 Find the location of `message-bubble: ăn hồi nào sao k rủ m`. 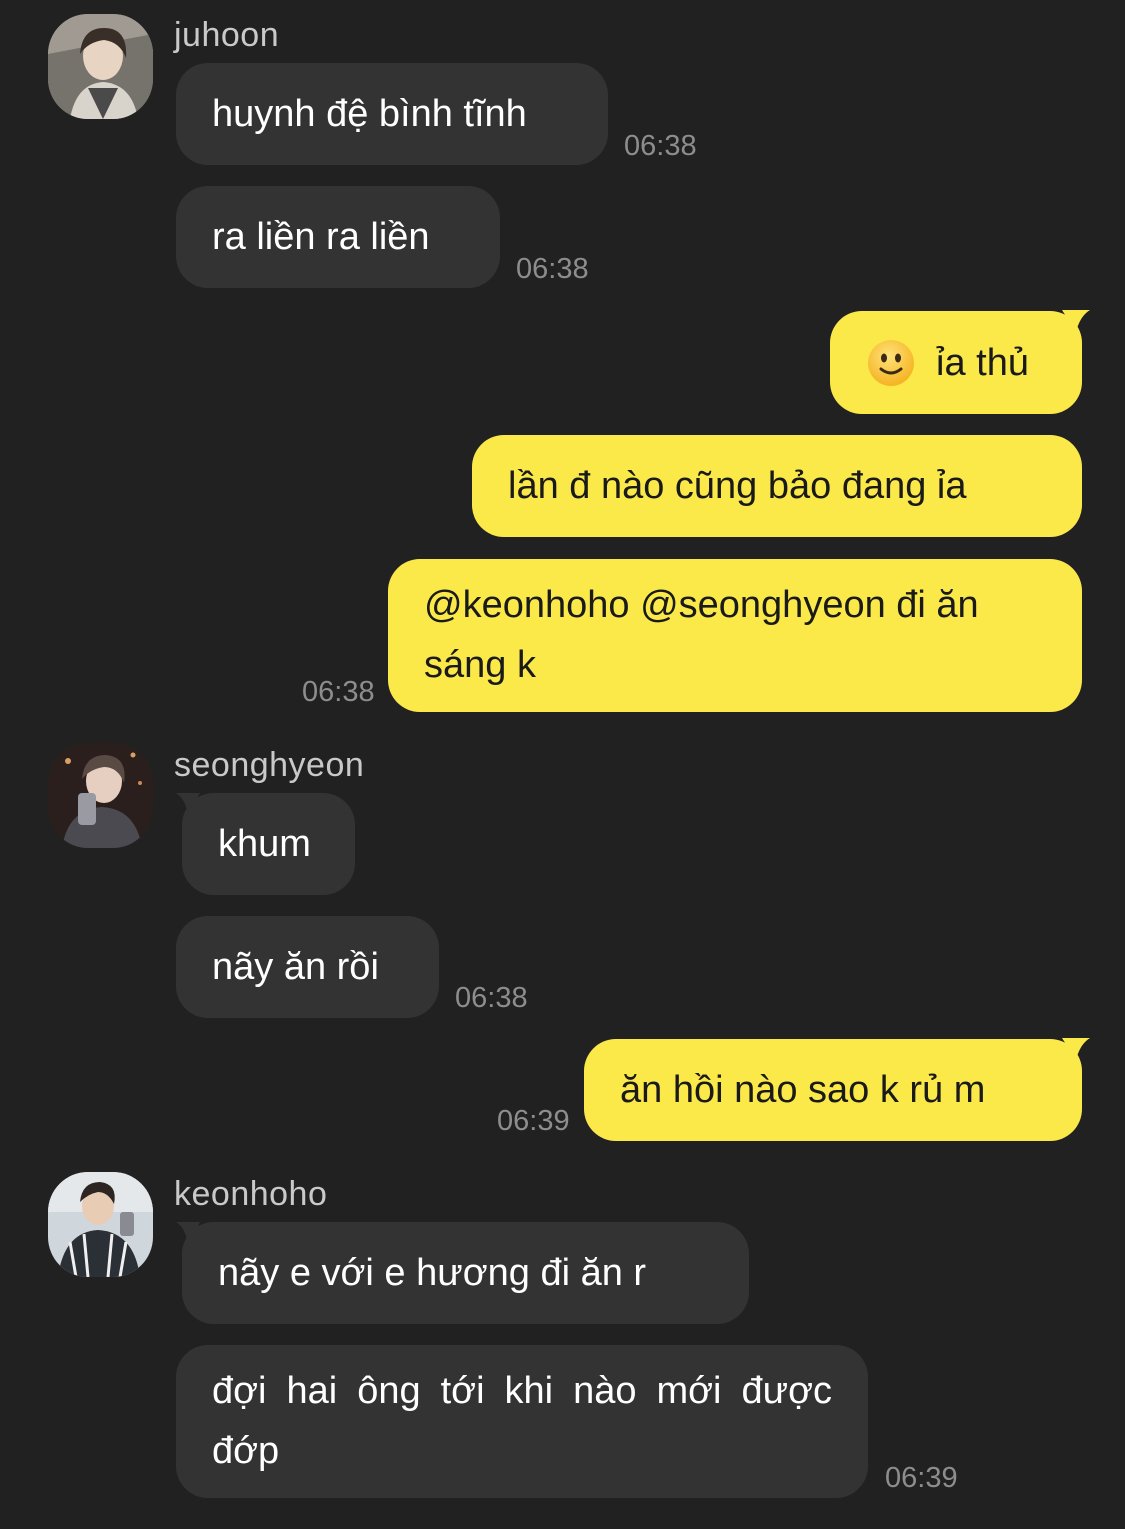

message-bubble: ăn hồi nào sao k rủ m is located at coordinates (833, 1090).